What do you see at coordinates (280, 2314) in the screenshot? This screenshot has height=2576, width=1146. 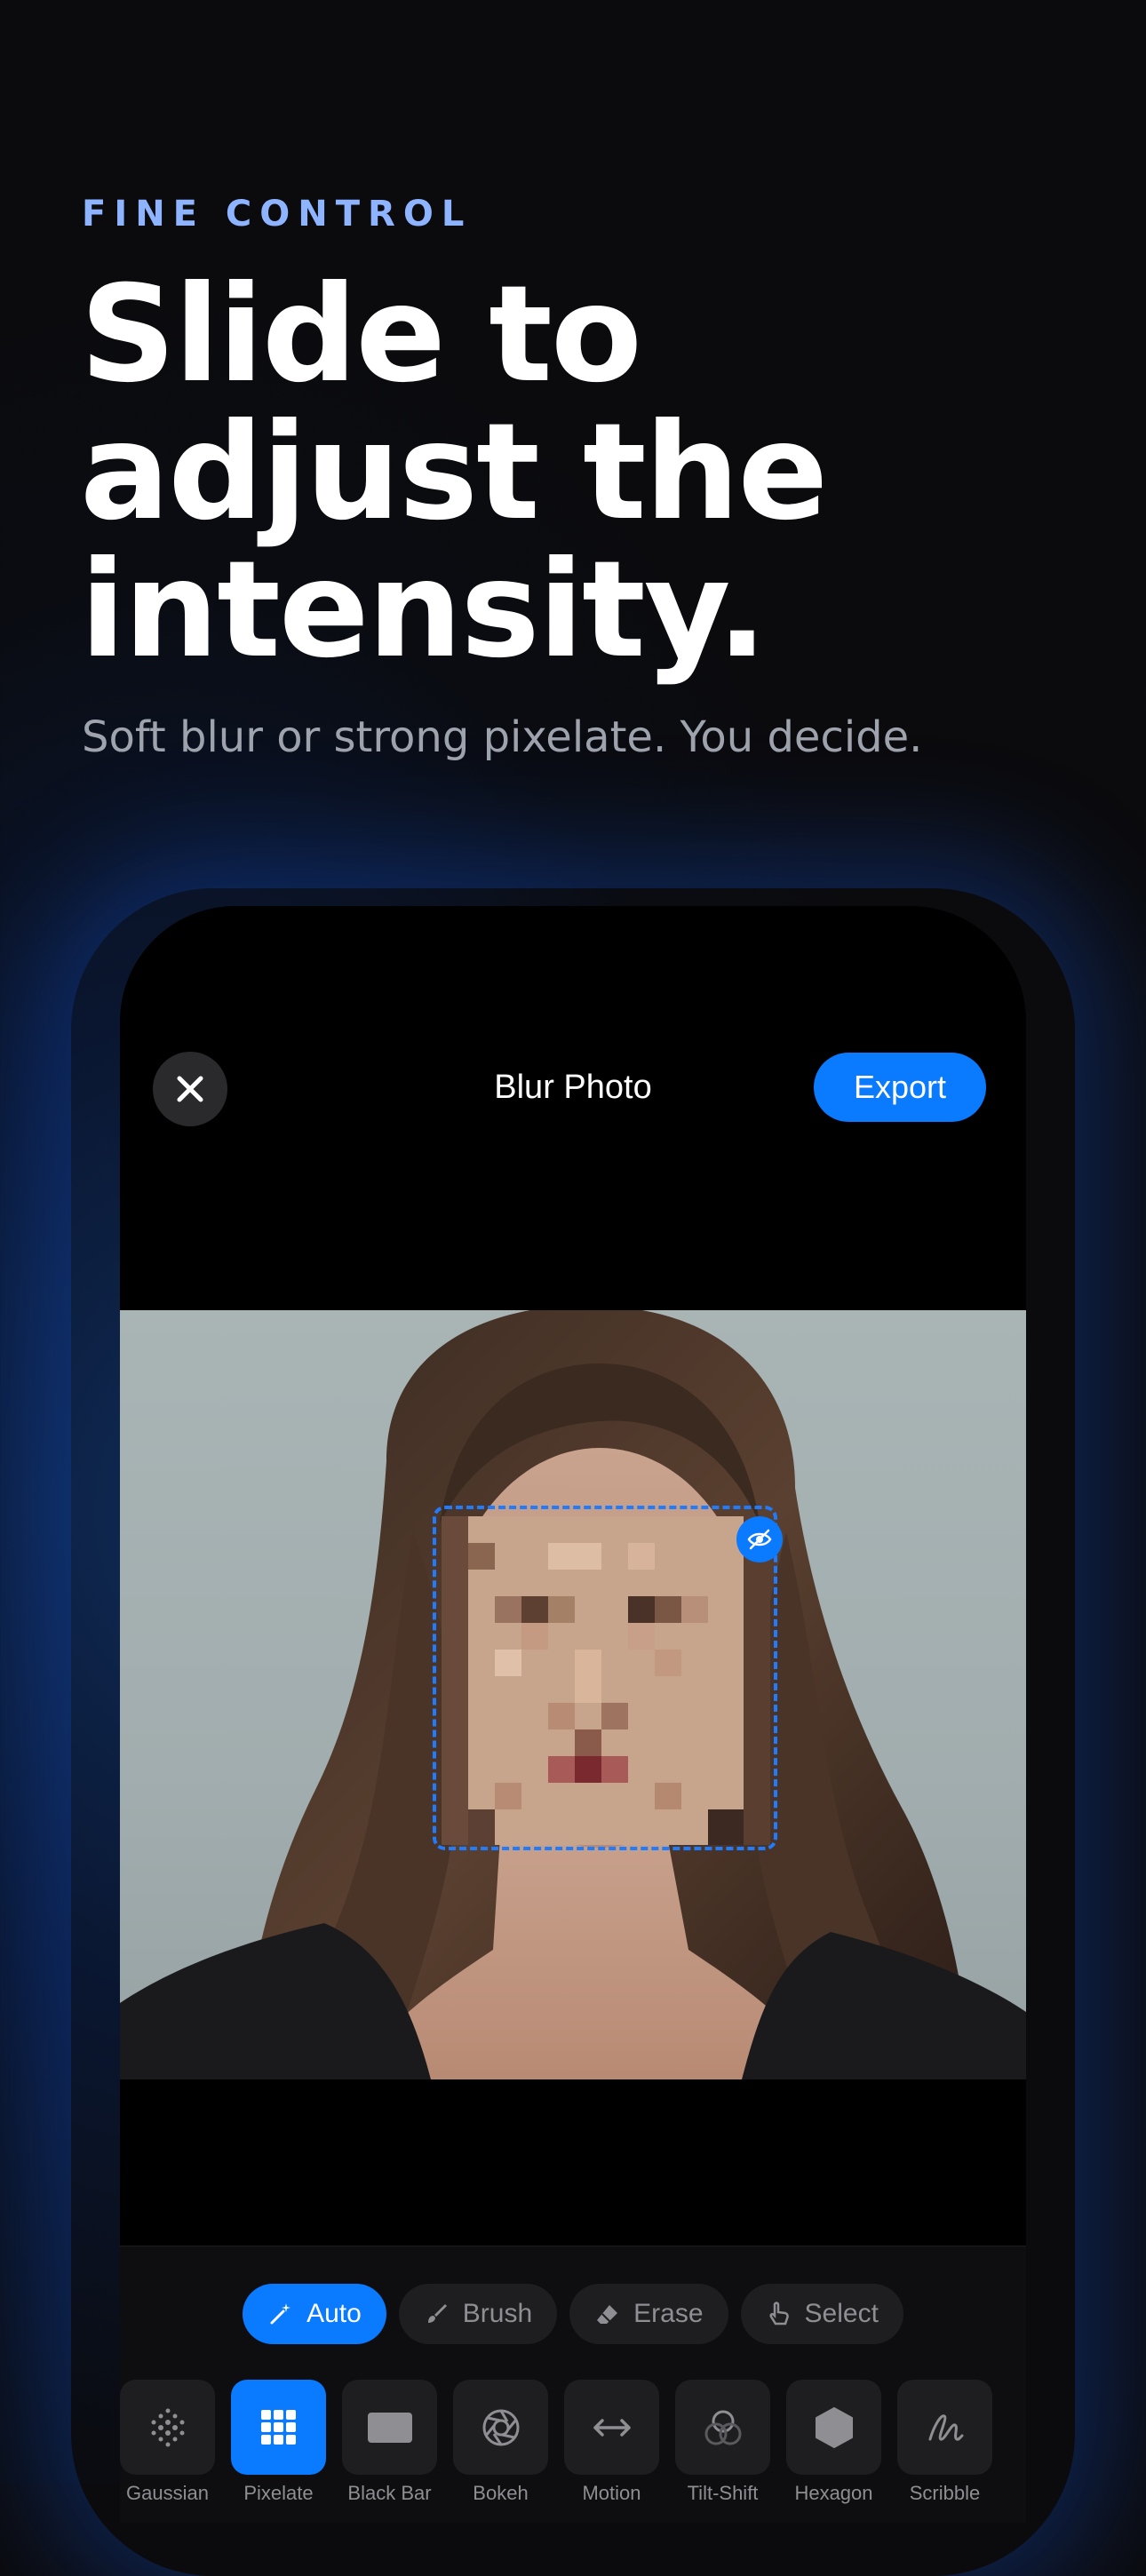 I see `magic-wand-icon` at bounding box center [280, 2314].